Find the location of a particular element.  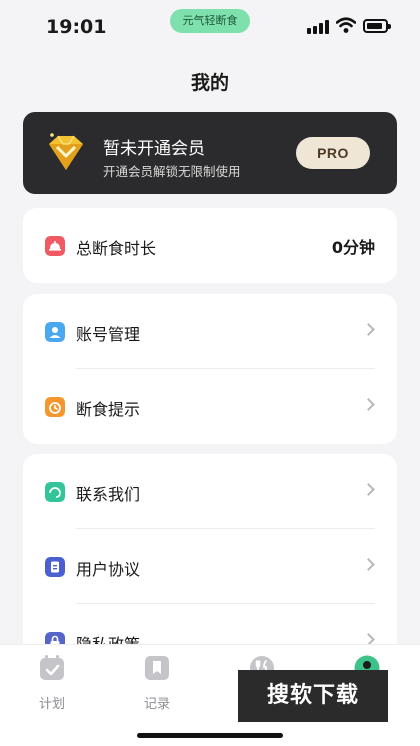

watermark: 搜软下载 is located at coordinates (313, 696).